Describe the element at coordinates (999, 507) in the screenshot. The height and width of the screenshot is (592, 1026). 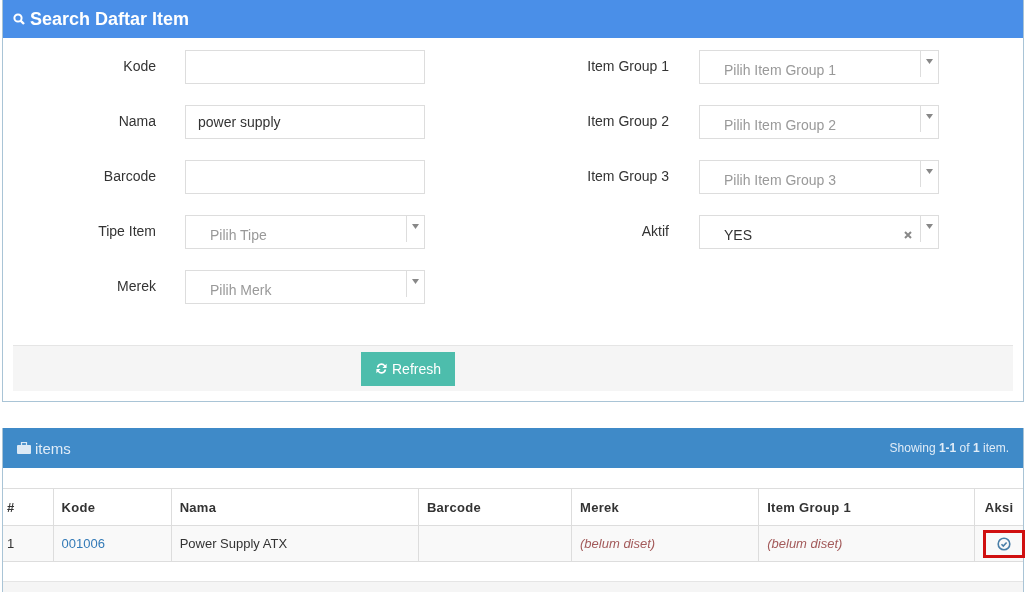
I see `column-header: Aksi` at that location.